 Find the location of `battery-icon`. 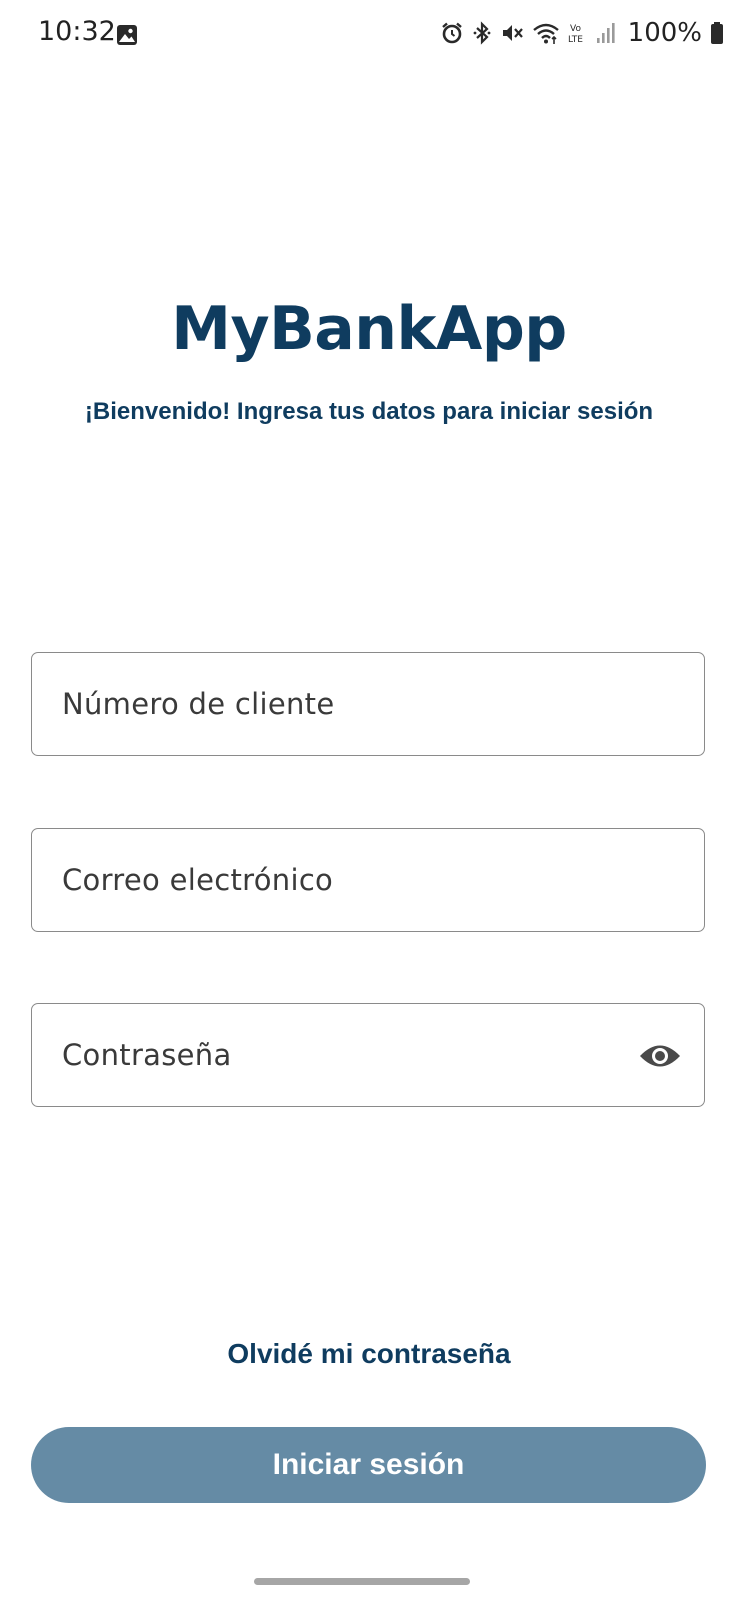

battery-icon is located at coordinates (717, 33).